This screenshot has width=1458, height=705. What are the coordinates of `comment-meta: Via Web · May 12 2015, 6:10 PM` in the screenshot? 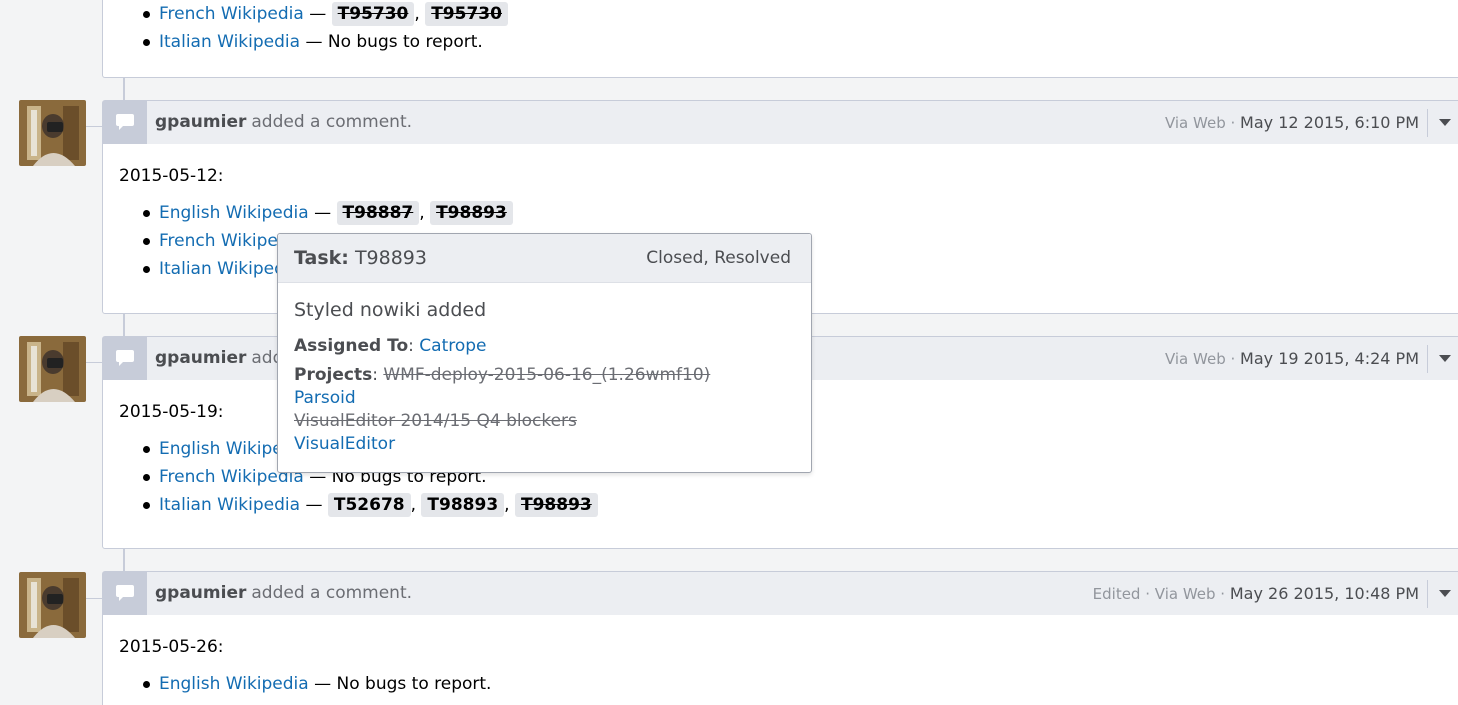 It's located at (1291, 122).